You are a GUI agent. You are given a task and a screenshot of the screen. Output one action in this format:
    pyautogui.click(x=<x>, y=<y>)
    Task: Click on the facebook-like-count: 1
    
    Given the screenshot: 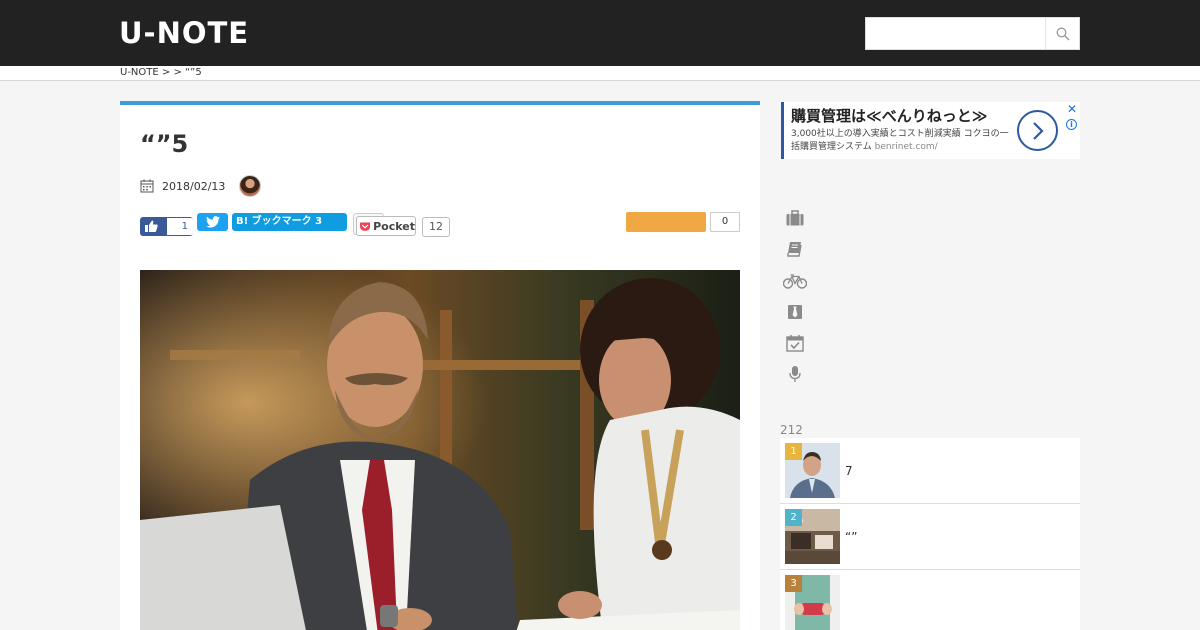 What is the action you would take?
    pyautogui.click(x=180, y=226)
    